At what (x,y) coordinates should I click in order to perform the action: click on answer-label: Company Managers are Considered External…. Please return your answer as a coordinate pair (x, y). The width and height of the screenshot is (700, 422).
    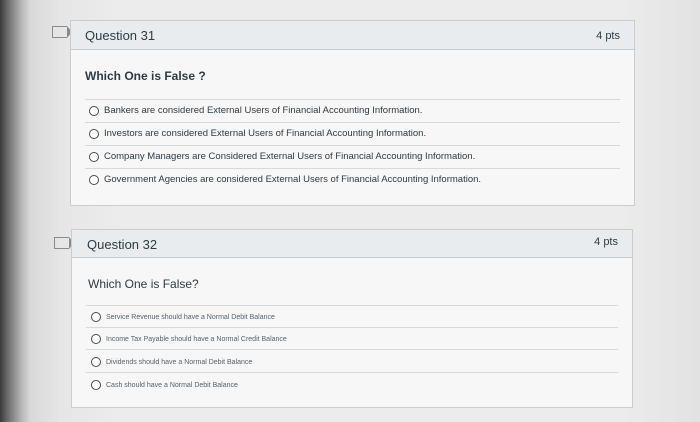
    Looking at the image, I should click on (290, 156).